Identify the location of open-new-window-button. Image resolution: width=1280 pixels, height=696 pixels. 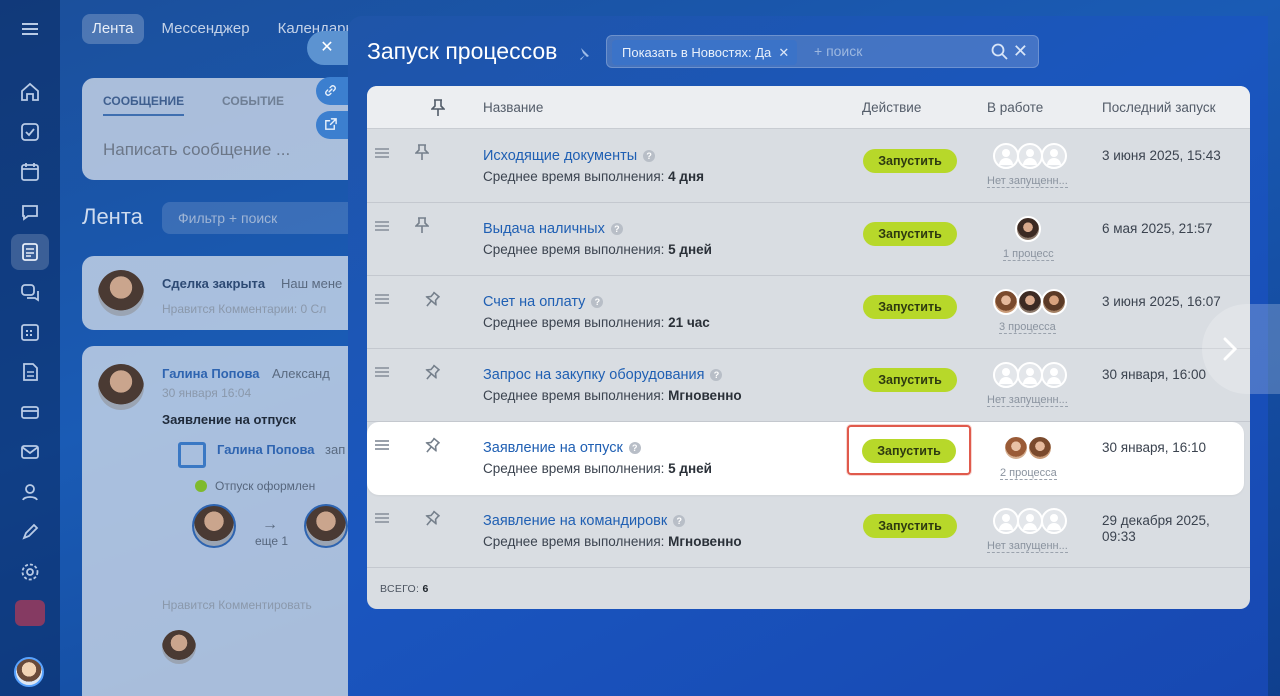
(333, 125).